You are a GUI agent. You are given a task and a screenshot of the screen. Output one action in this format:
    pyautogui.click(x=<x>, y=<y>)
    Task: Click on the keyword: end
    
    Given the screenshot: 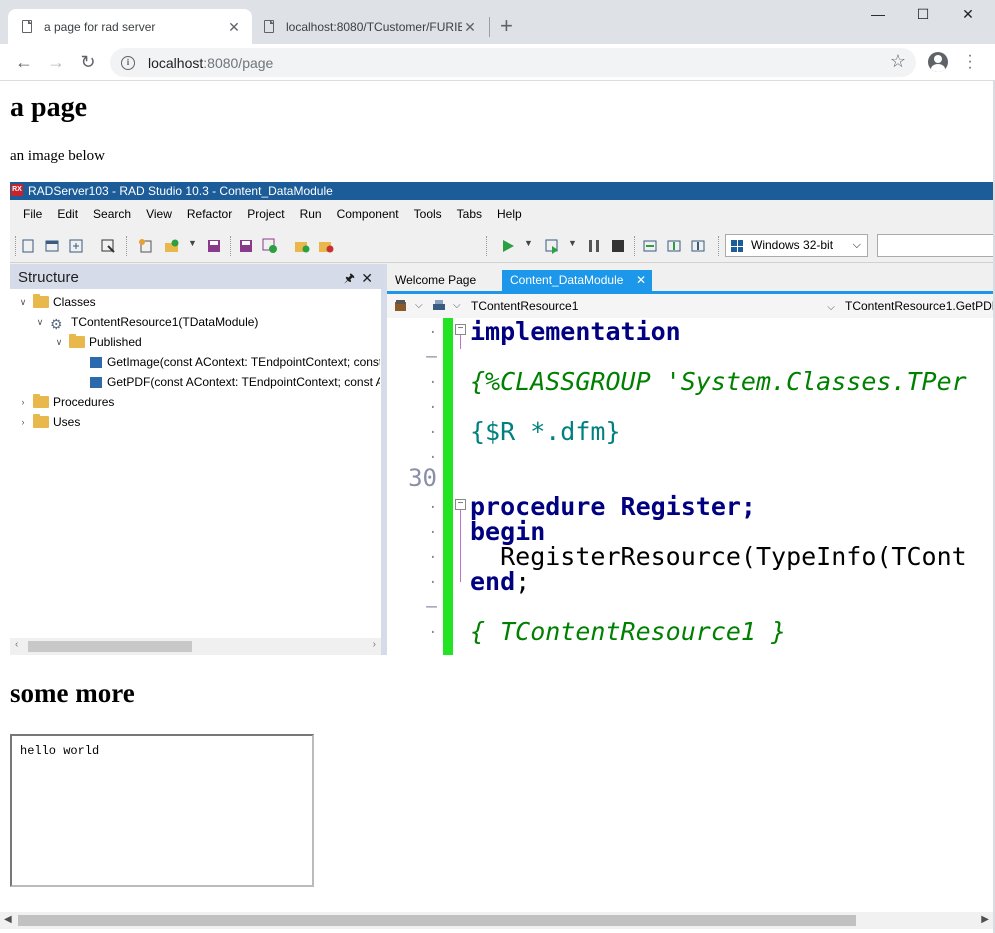 What is the action you would take?
    pyautogui.click(x=493, y=581)
    